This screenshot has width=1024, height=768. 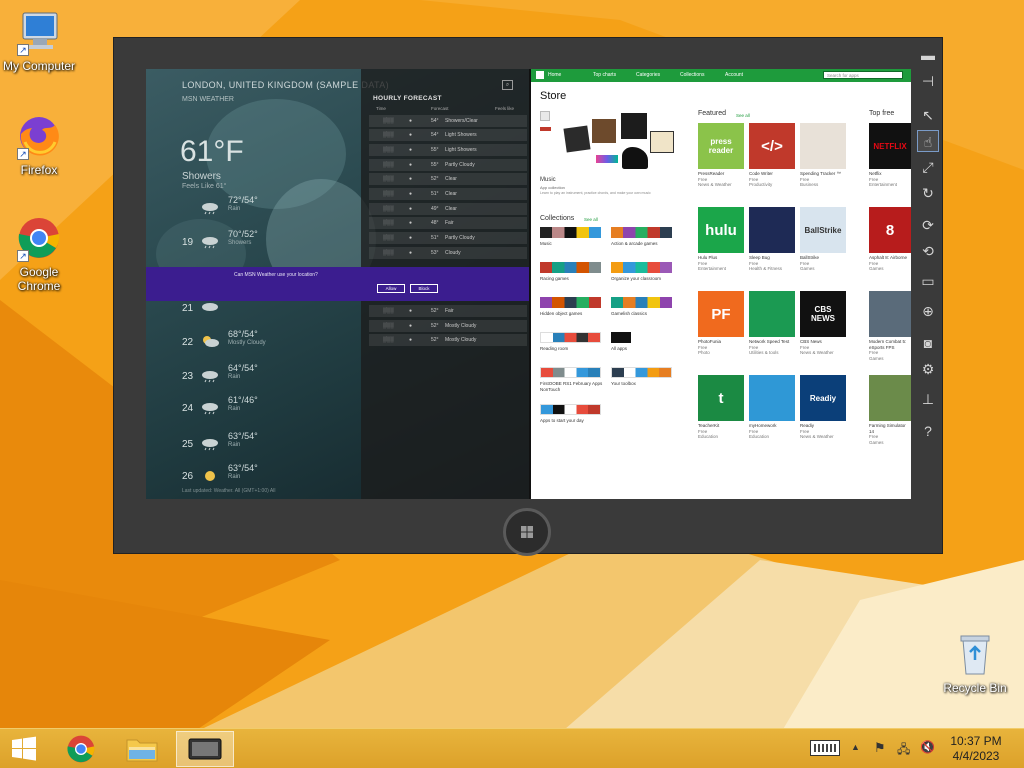 What do you see at coordinates (648, 75) in the screenshot?
I see `nav-categories: Categories` at bounding box center [648, 75].